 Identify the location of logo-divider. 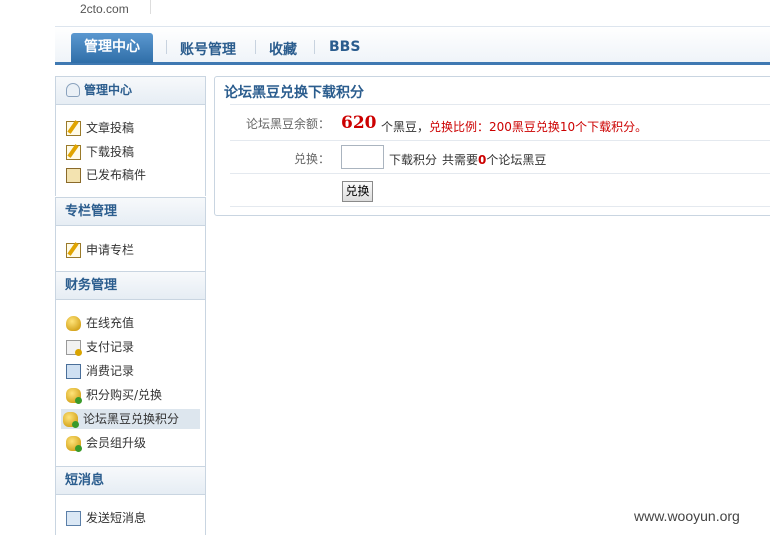
(150, 7).